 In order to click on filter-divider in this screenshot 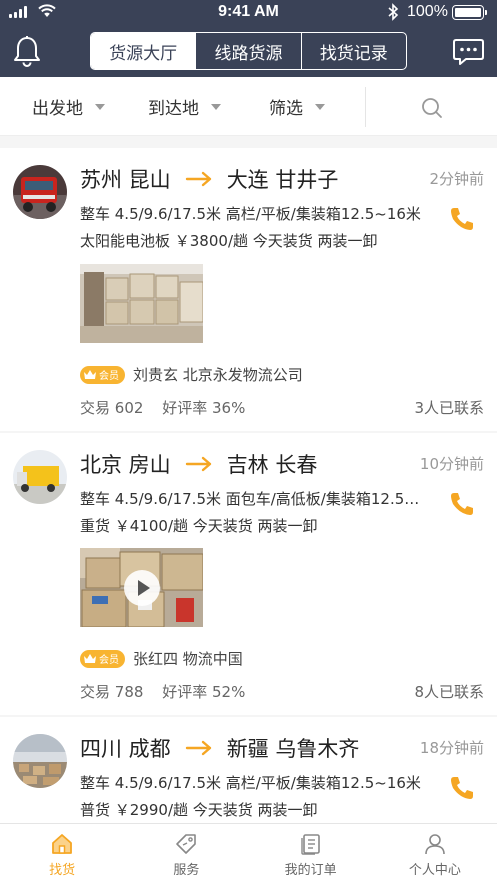, I will do `click(365, 107)`.